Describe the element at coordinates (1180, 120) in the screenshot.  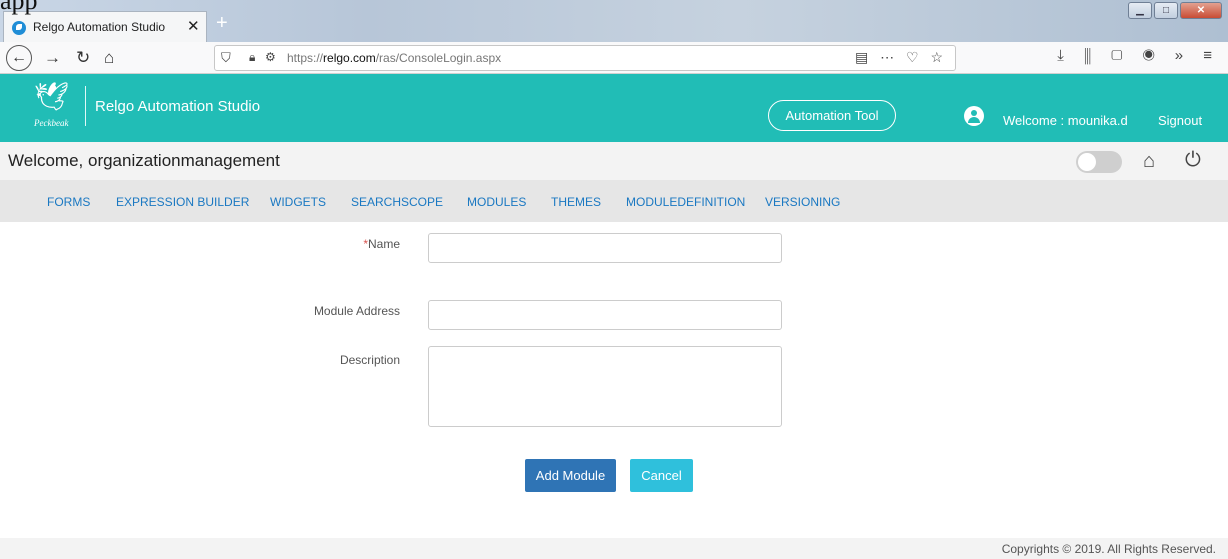
I see `signout-link: Signout` at that location.